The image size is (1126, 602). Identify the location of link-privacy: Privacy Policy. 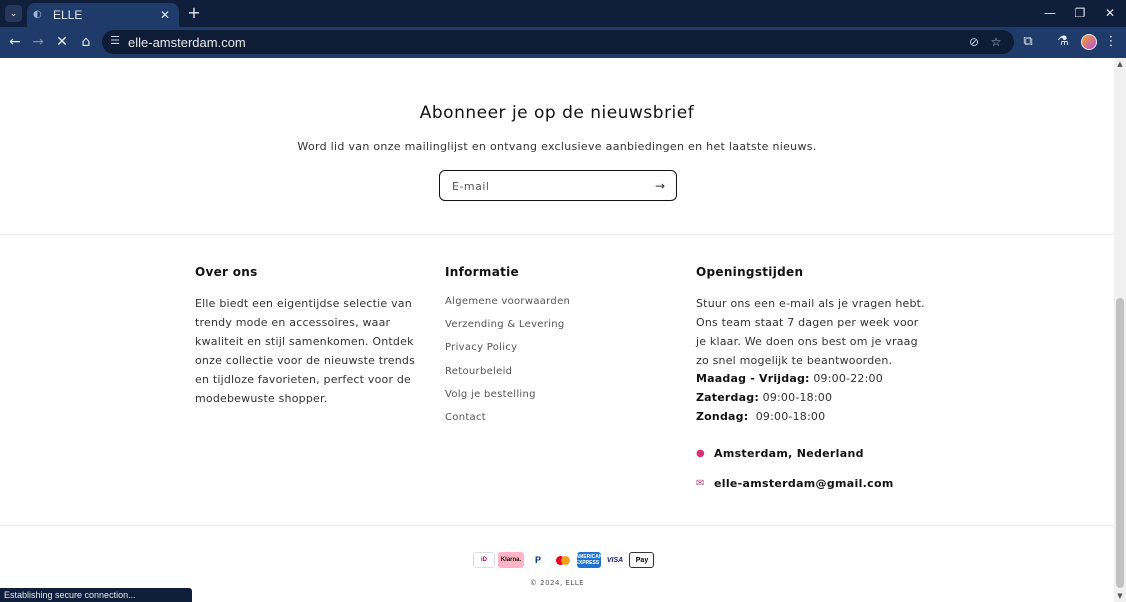
(507, 353).